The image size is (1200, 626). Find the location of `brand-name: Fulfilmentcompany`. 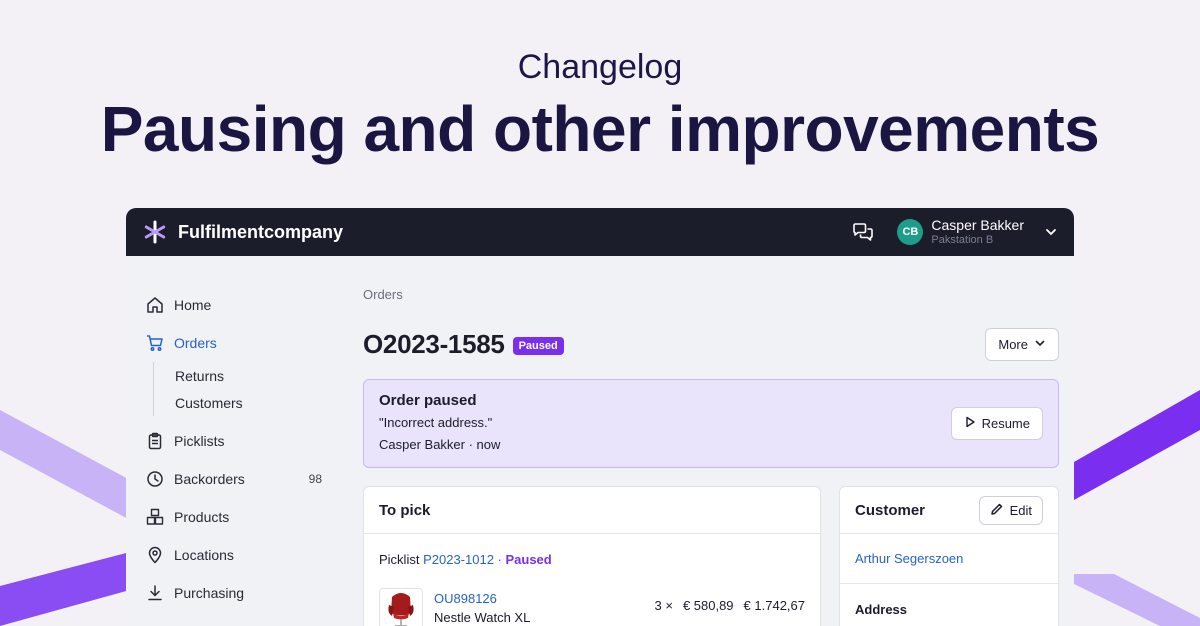

brand-name: Fulfilmentcompany is located at coordinates (261, 231).